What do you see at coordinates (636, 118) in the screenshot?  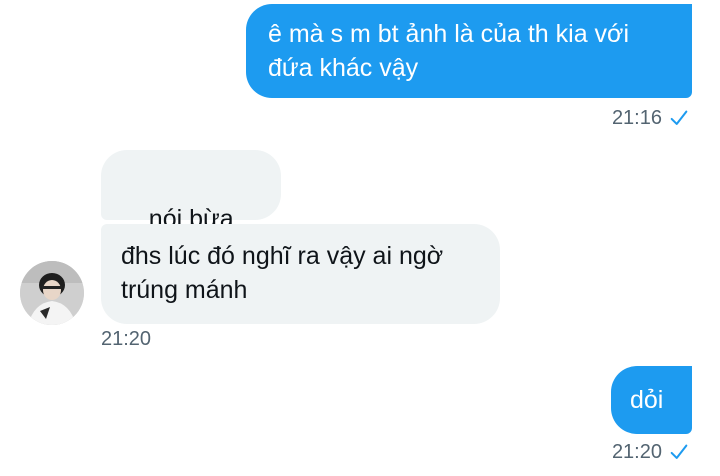 I see `message-time: 21:16` at bounding box center [636, 118].